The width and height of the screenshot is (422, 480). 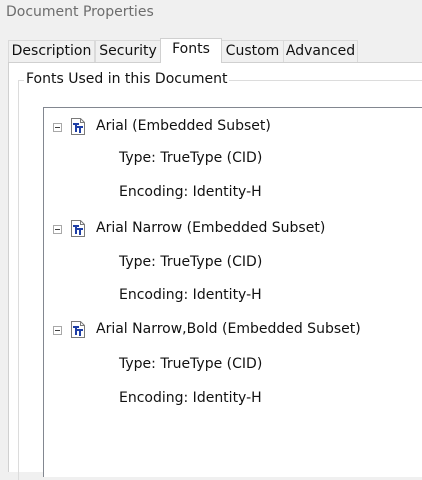 What do you see at coordinates (51, 51) in the screenshot?
I see `tab-description: Description` at bounding box center [51, 51].